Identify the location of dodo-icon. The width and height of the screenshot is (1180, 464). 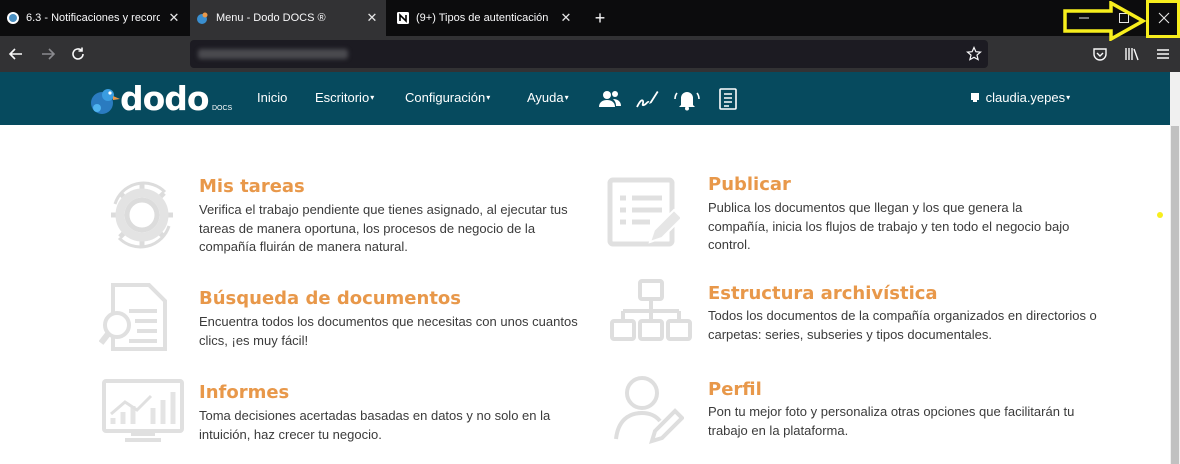
(202, 18).